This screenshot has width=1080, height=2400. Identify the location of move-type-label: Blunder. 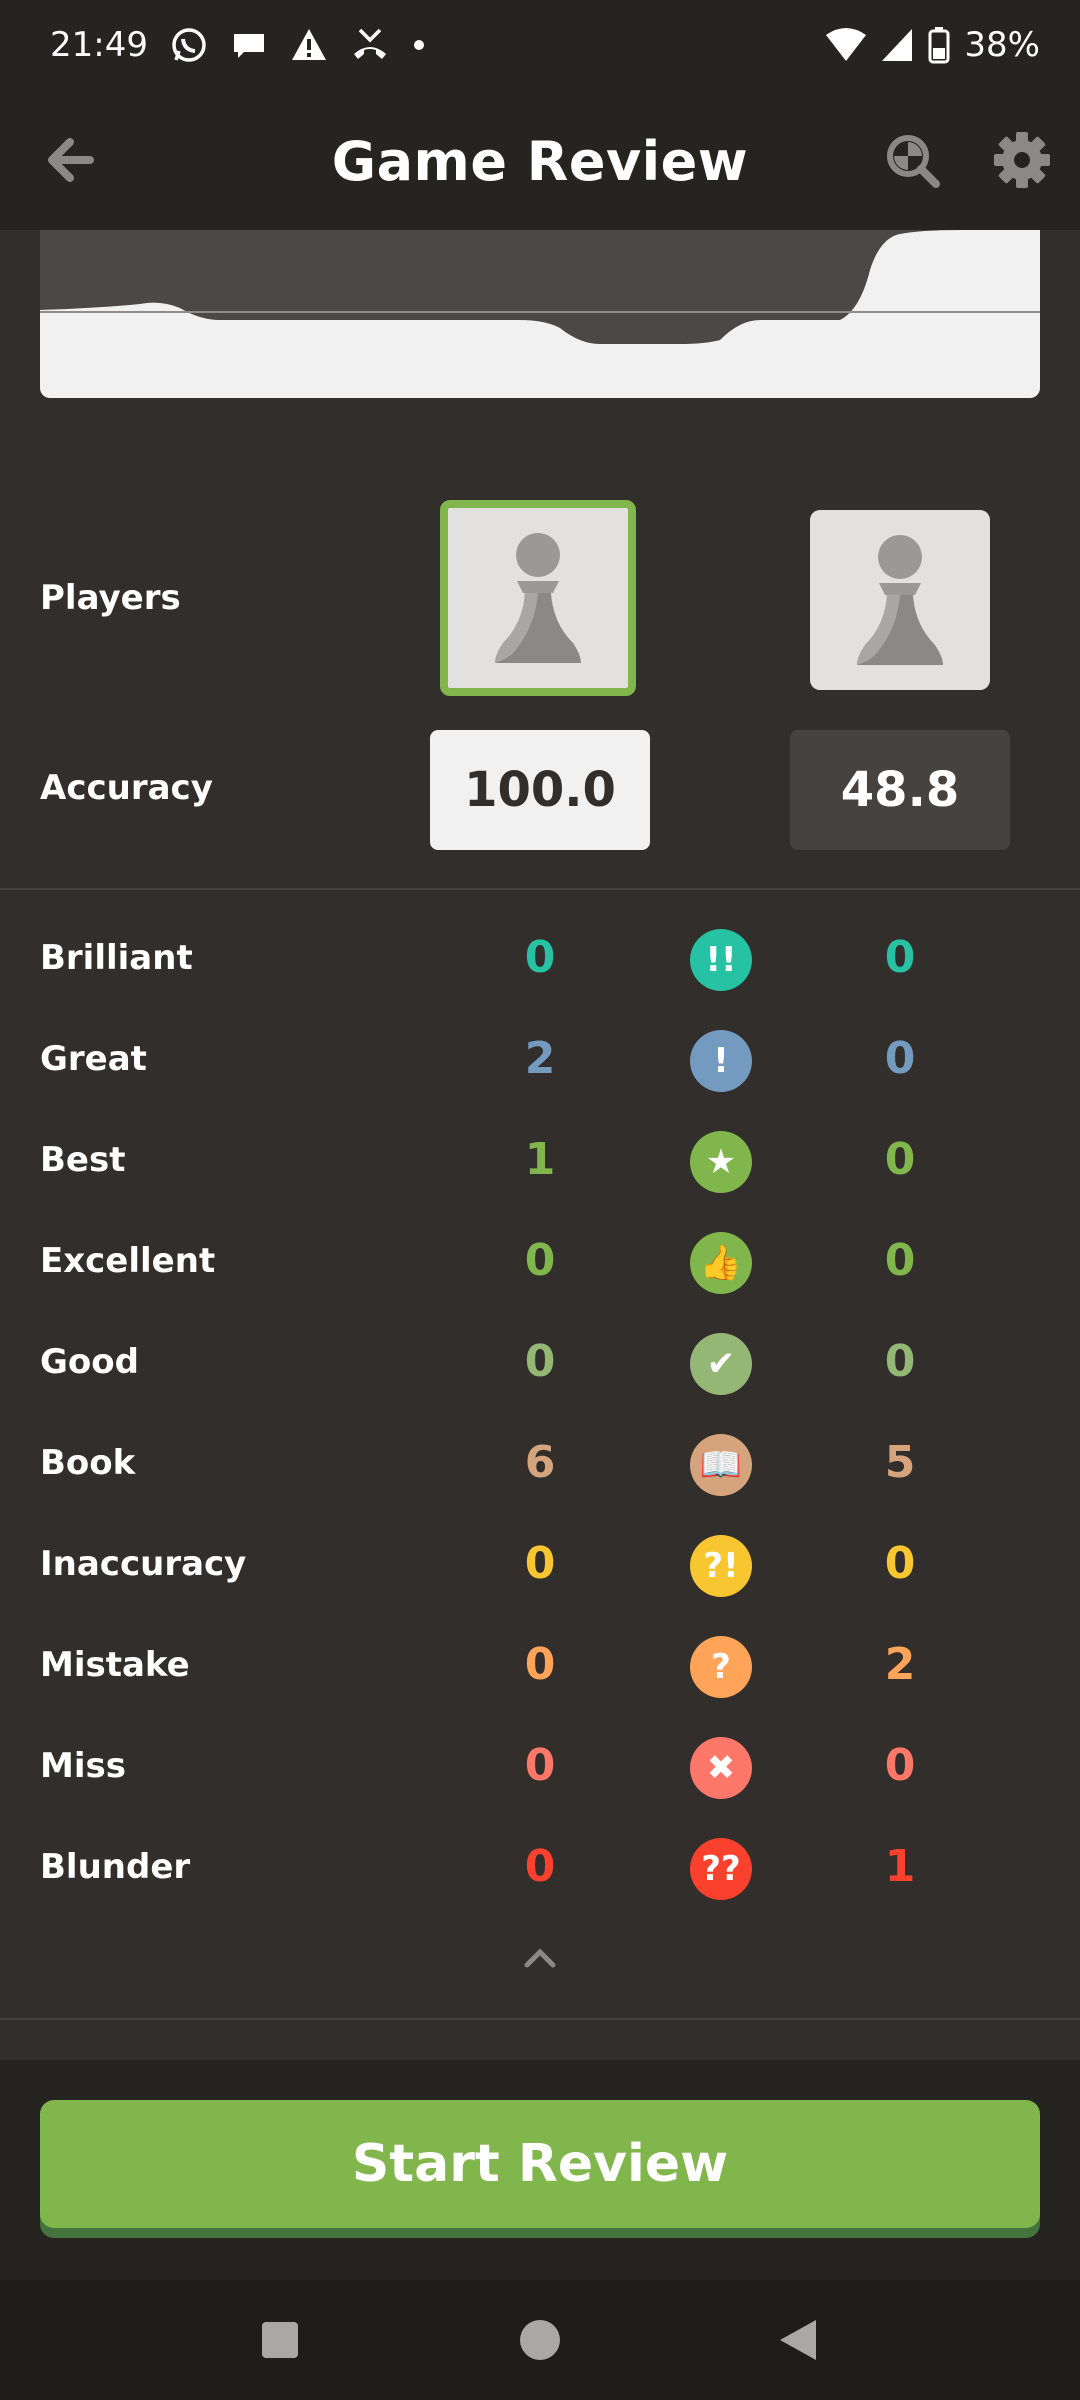
(115, 1867).